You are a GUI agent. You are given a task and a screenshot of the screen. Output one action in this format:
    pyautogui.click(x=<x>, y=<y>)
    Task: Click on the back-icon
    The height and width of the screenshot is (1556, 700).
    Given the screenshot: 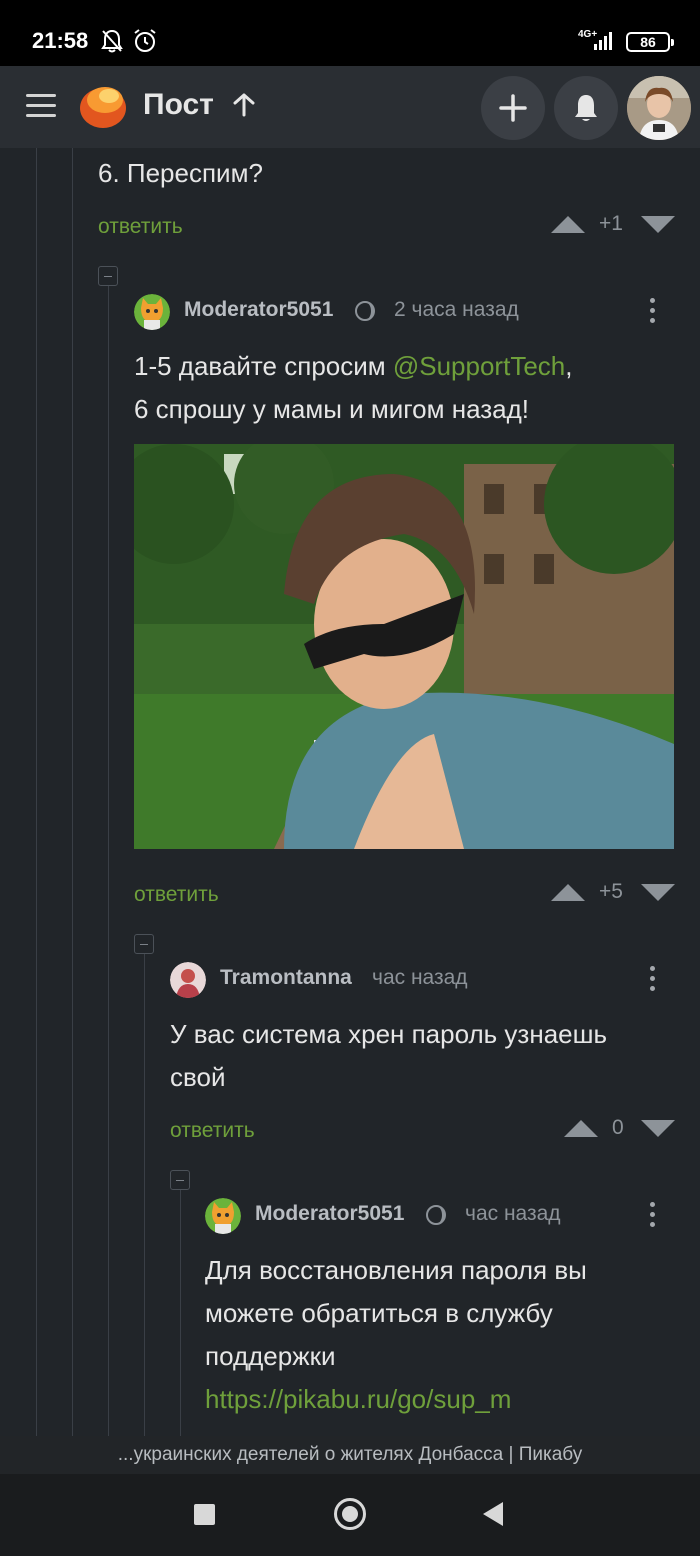 What is the action you would take?
    pyautogui.click(x=493, y=1514)
    